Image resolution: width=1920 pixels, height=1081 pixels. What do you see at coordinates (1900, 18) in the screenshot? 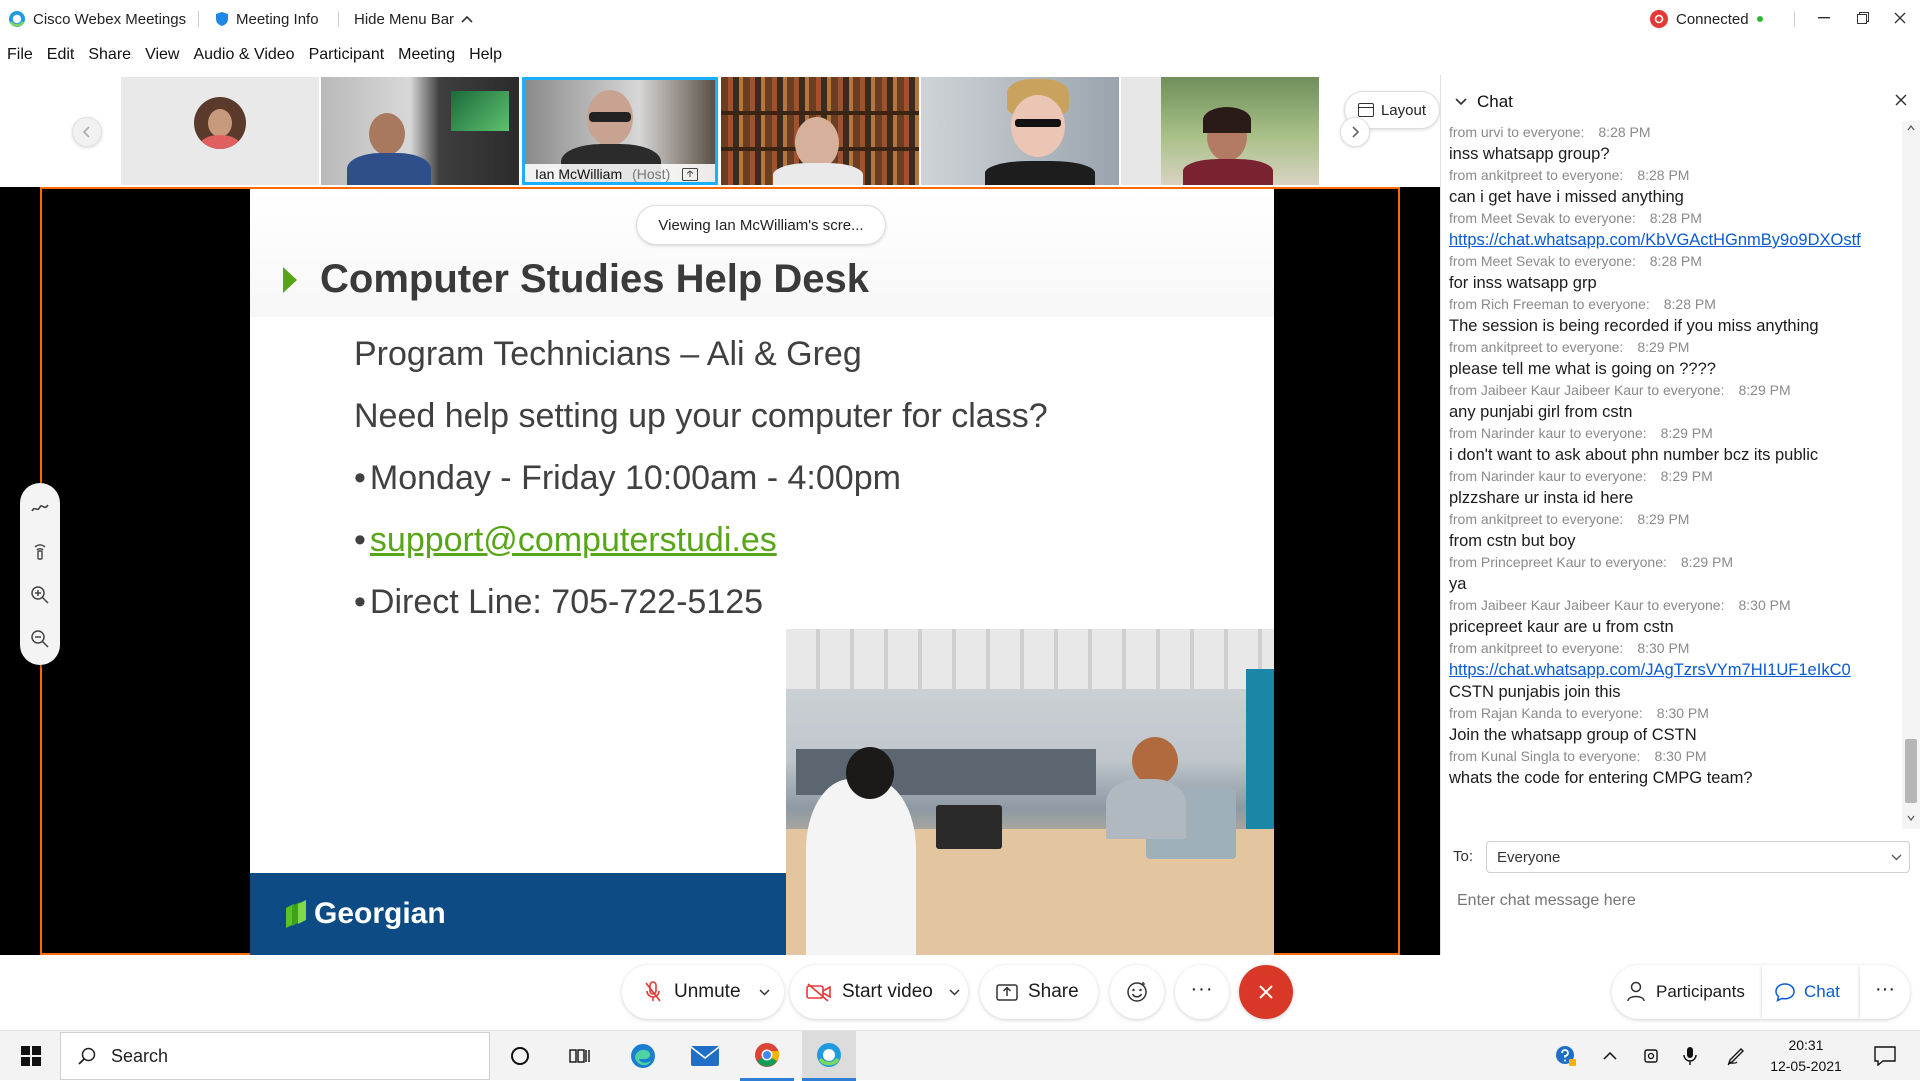
I see `close-window-button` at bounding box center [1900, 18].